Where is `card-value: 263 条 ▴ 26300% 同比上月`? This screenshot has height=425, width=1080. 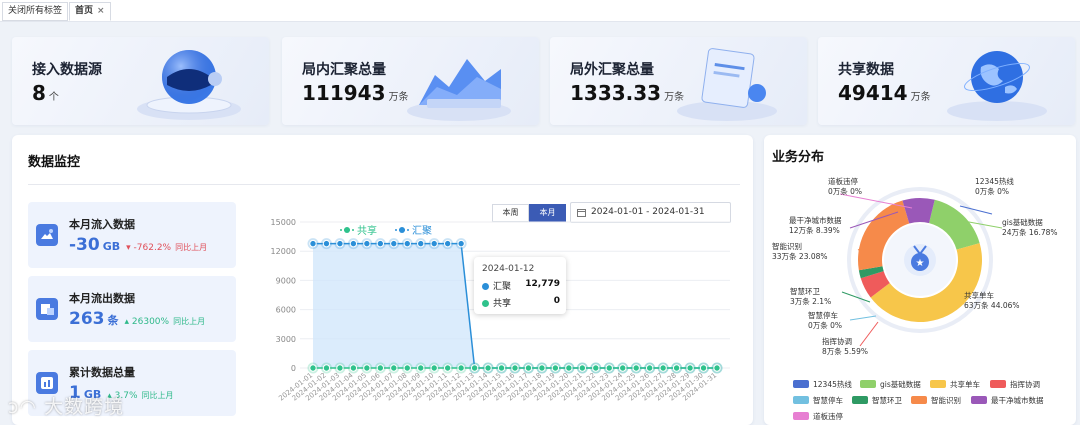 card-value: 263 条 ▴ 26300% 同比上月 is located at coordinates (137, 319).